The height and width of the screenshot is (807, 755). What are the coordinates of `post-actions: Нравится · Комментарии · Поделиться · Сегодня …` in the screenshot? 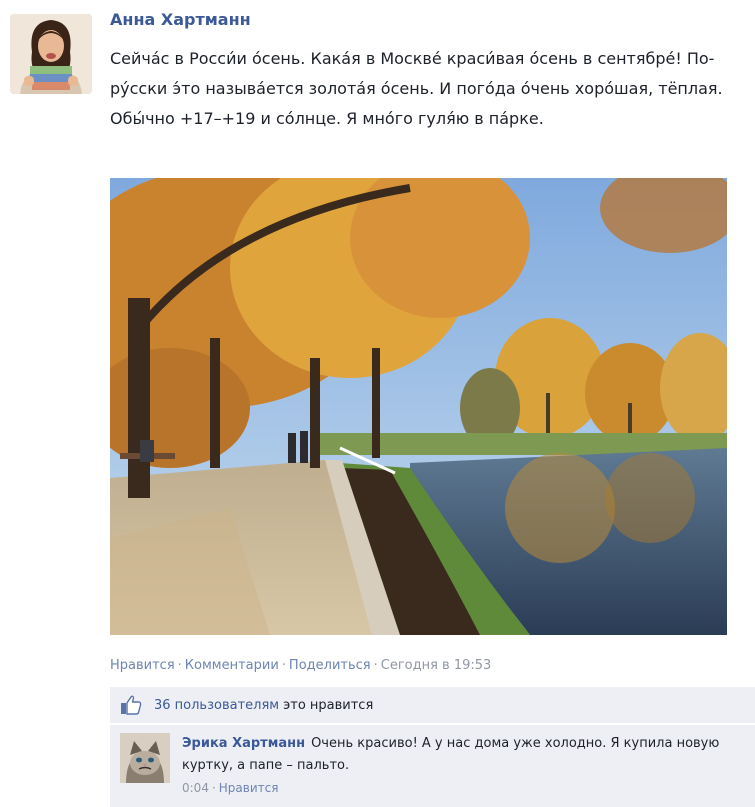 It's located at (300, 665).